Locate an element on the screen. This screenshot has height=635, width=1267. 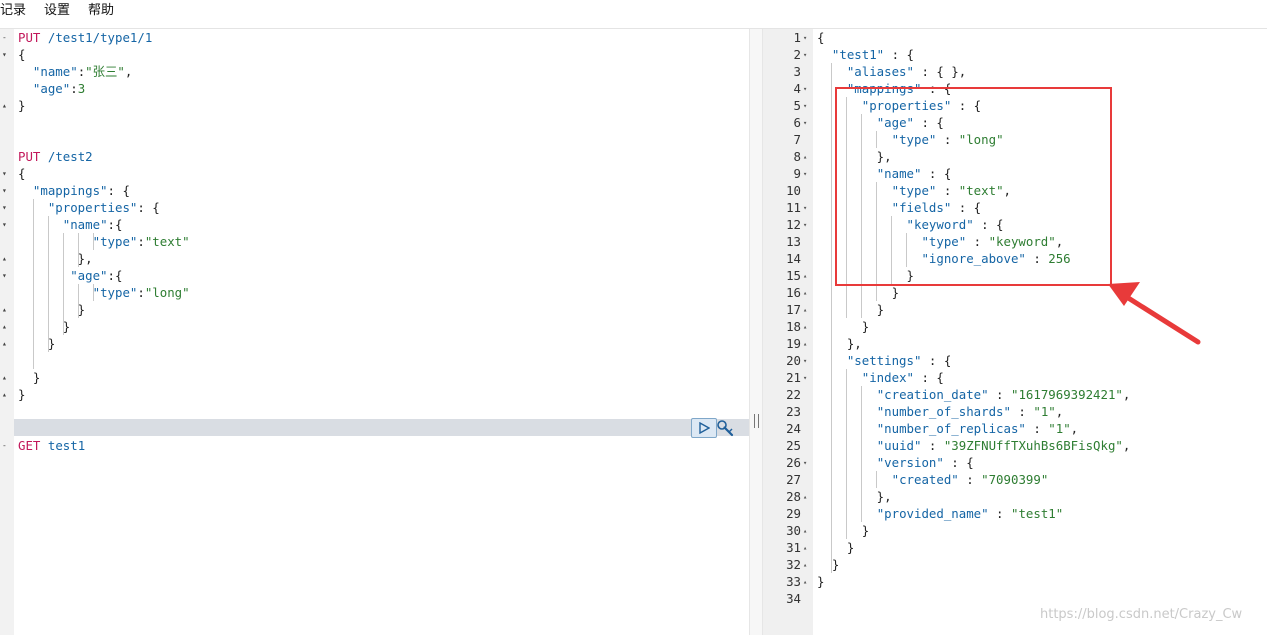
line-number: 17 is located at coordinates (793, 309).